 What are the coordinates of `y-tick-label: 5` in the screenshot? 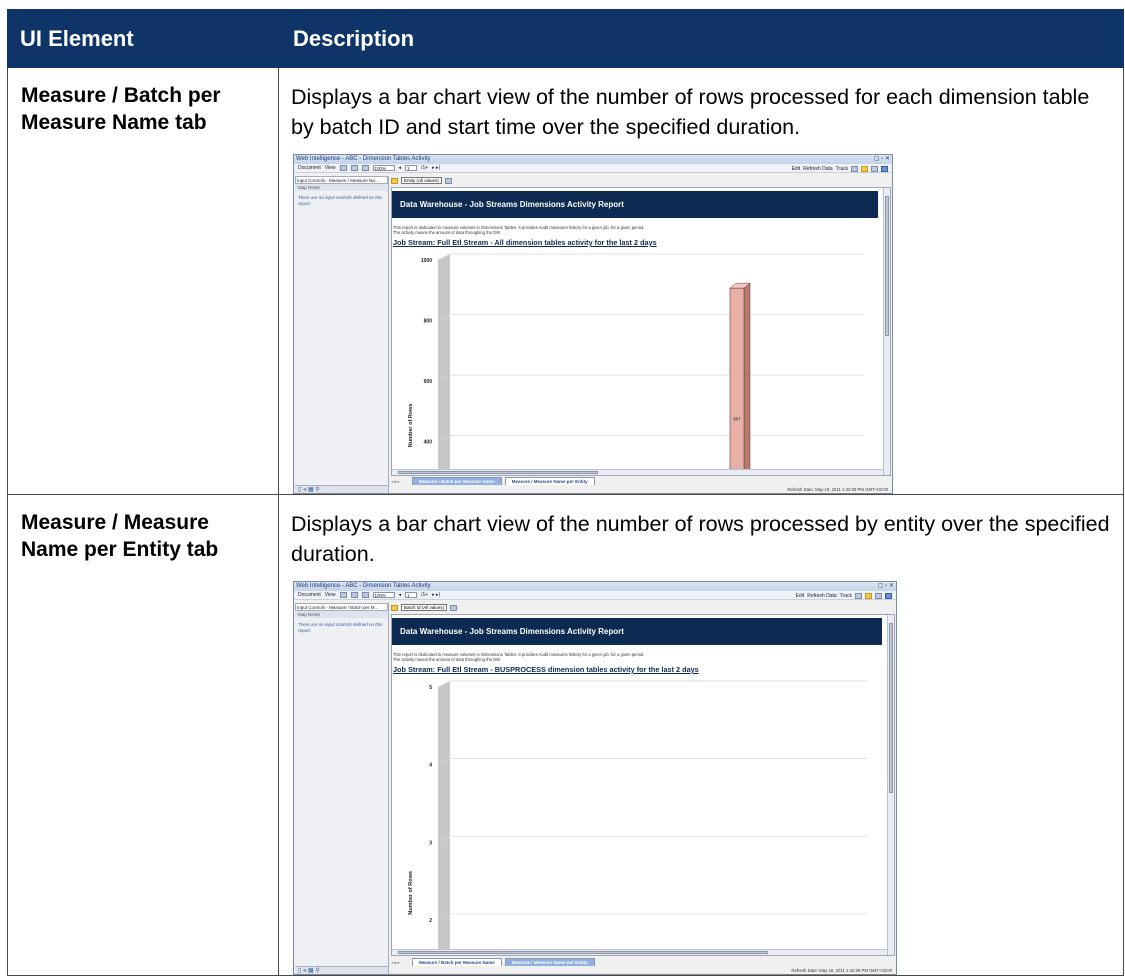 It's located at (430, 688).